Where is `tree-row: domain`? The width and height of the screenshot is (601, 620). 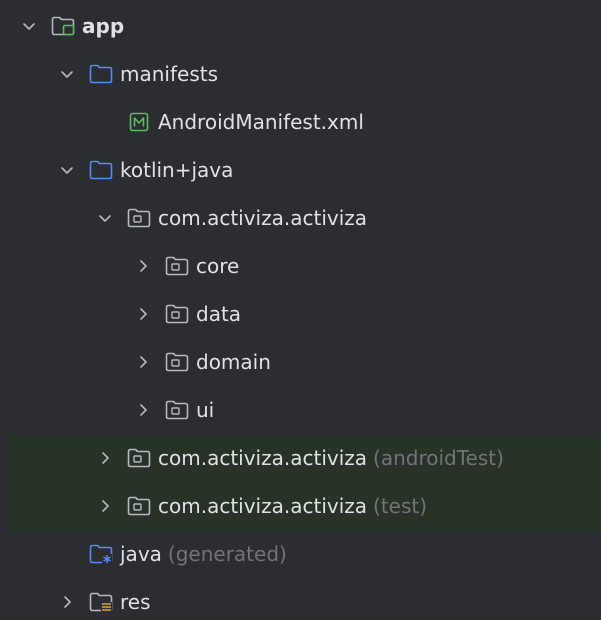 tree-row: domain is located at coordinates (304, 362).